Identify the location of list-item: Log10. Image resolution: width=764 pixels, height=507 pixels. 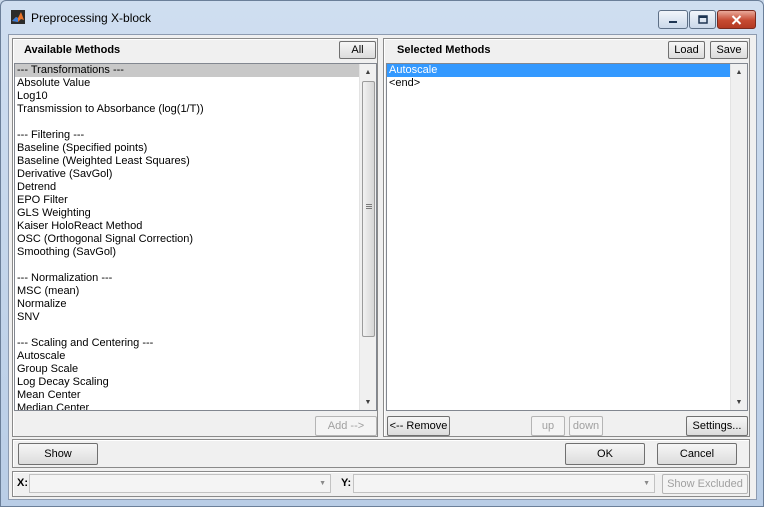
(187, 96).